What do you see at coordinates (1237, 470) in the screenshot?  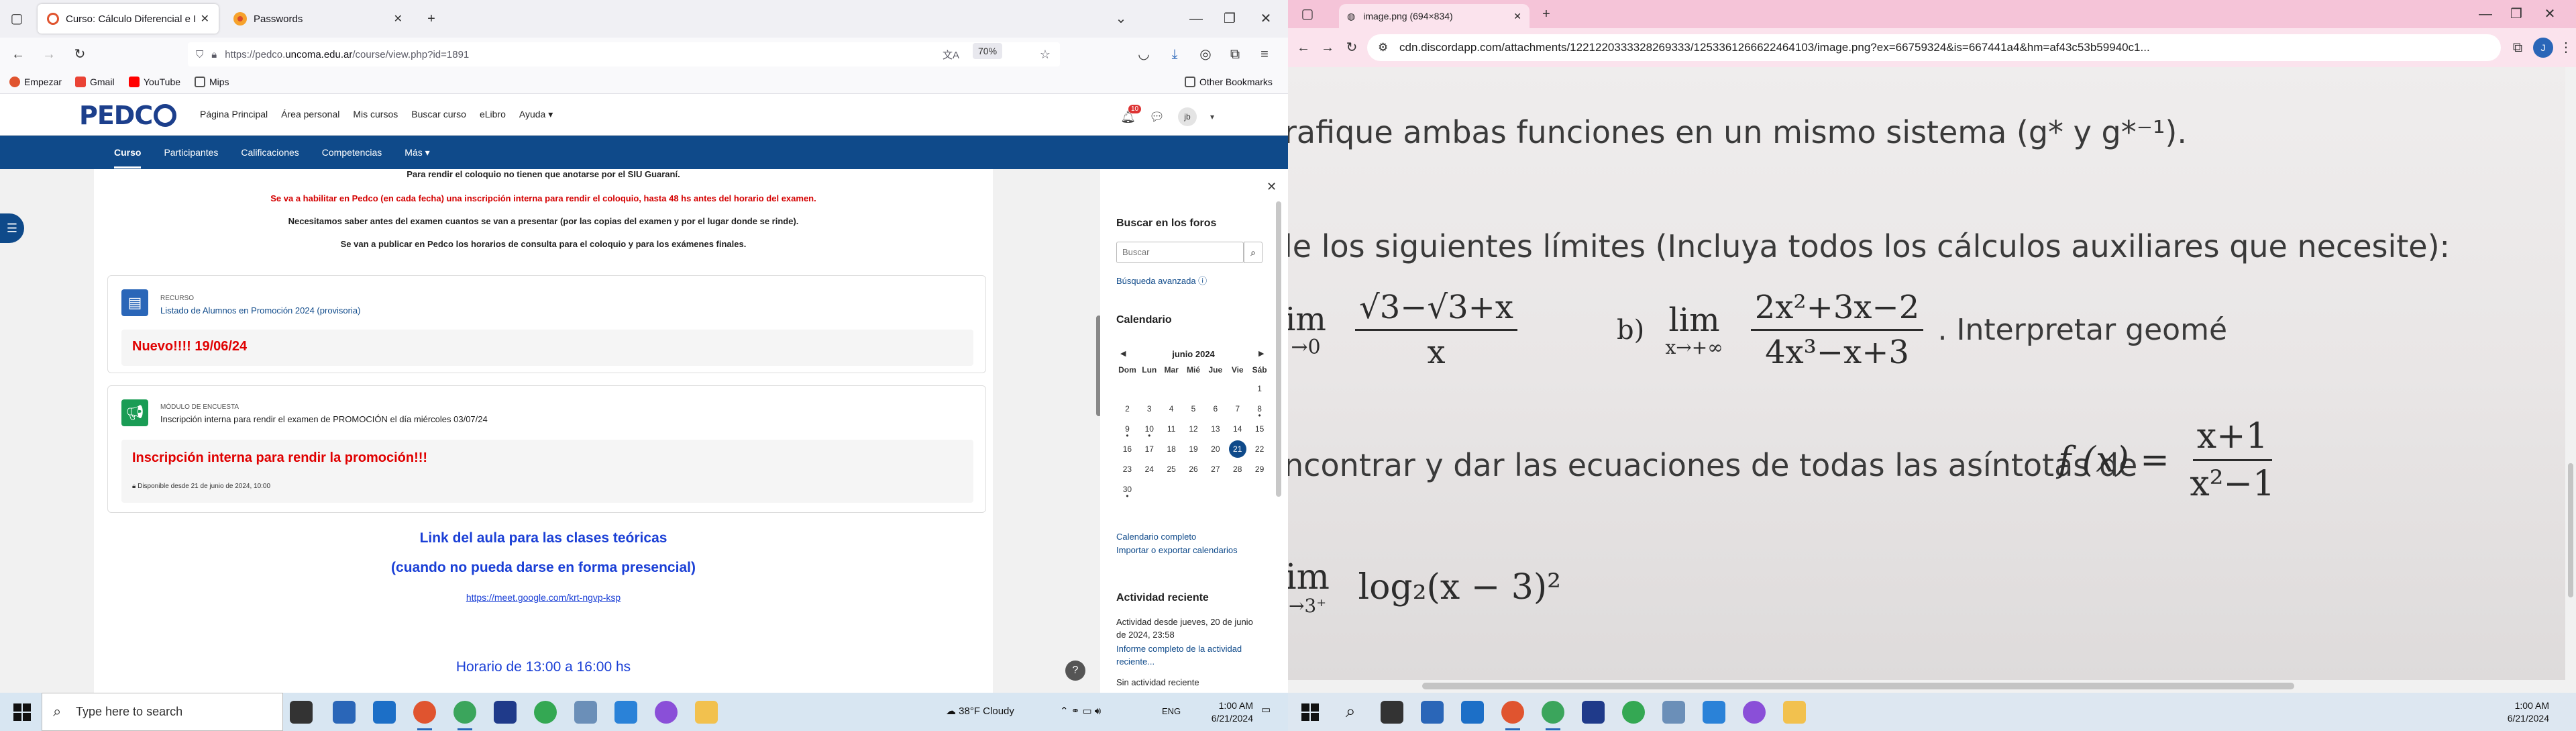 I see `calendar-day: 28` at bounding box center [1237, 470].